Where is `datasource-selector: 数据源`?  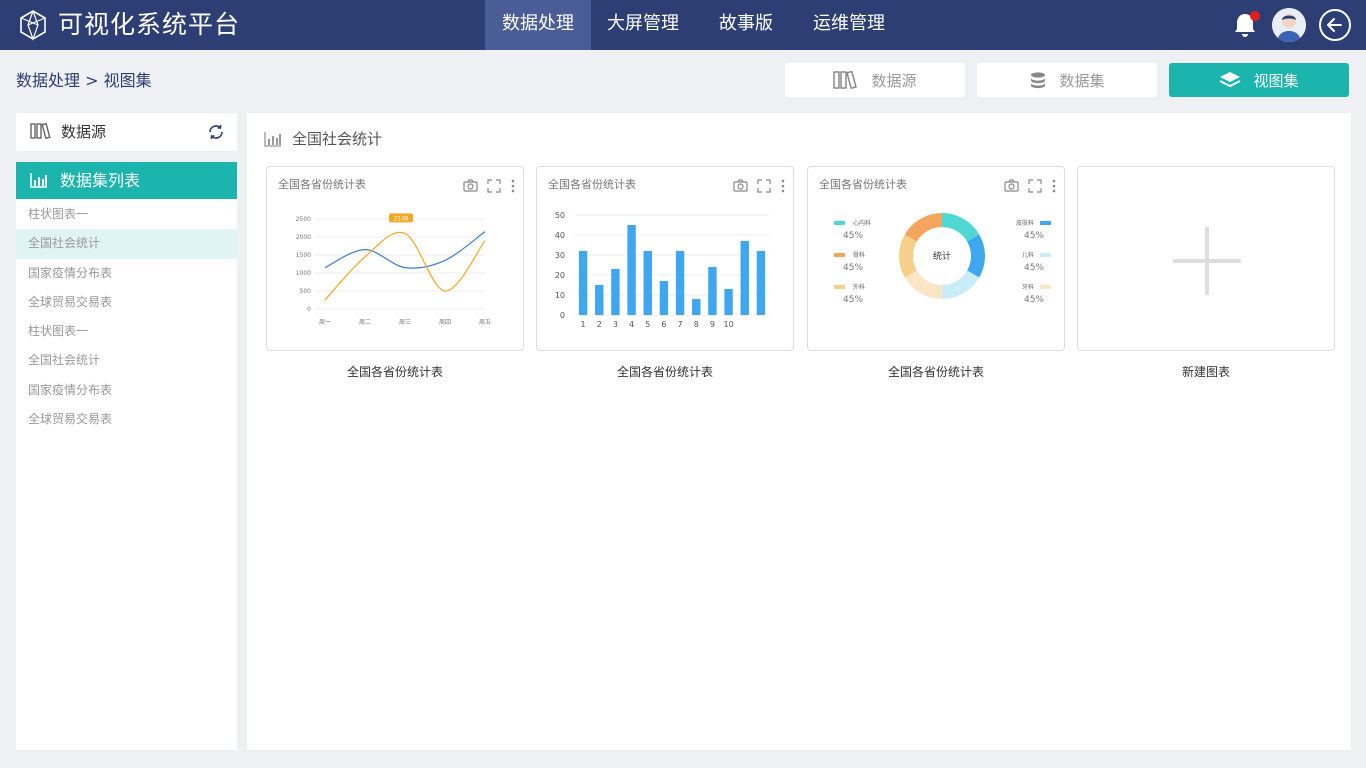 datasource-selector: 数据源 is located at coordinates (126, 132).